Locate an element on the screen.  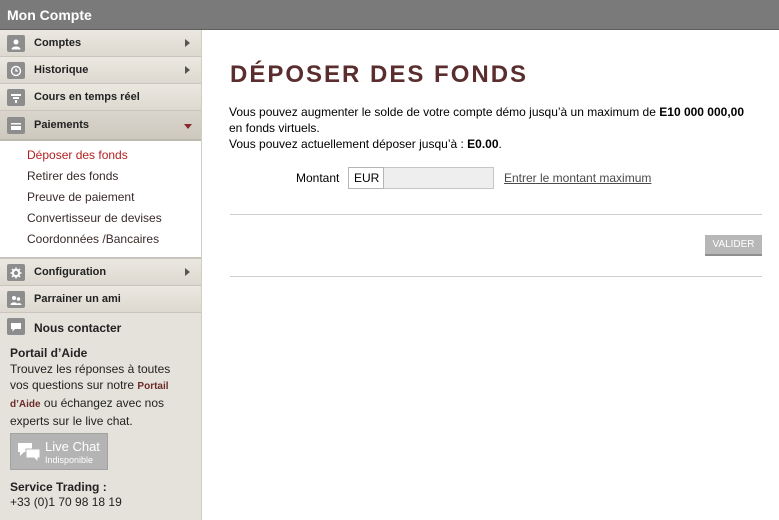
gear-icon is located at coordinates (16, 272).